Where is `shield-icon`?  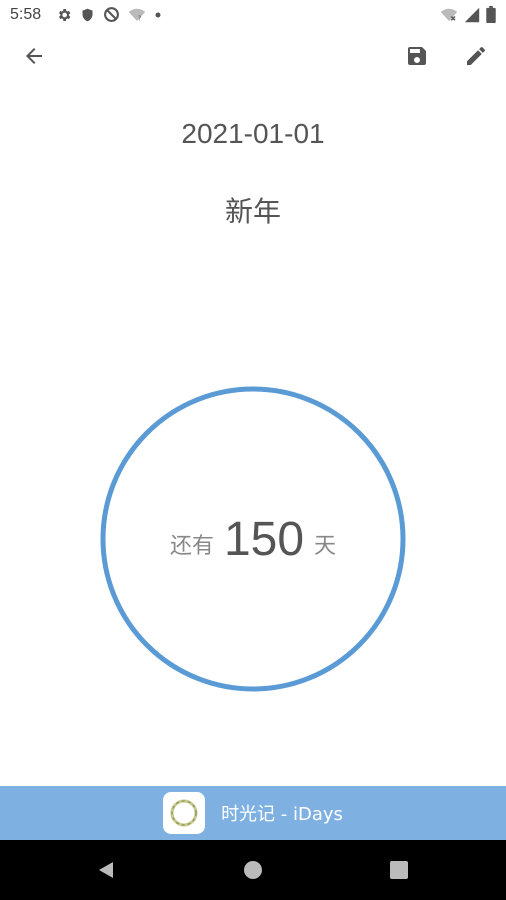
shield-icon is located at coordinates (87, 15).